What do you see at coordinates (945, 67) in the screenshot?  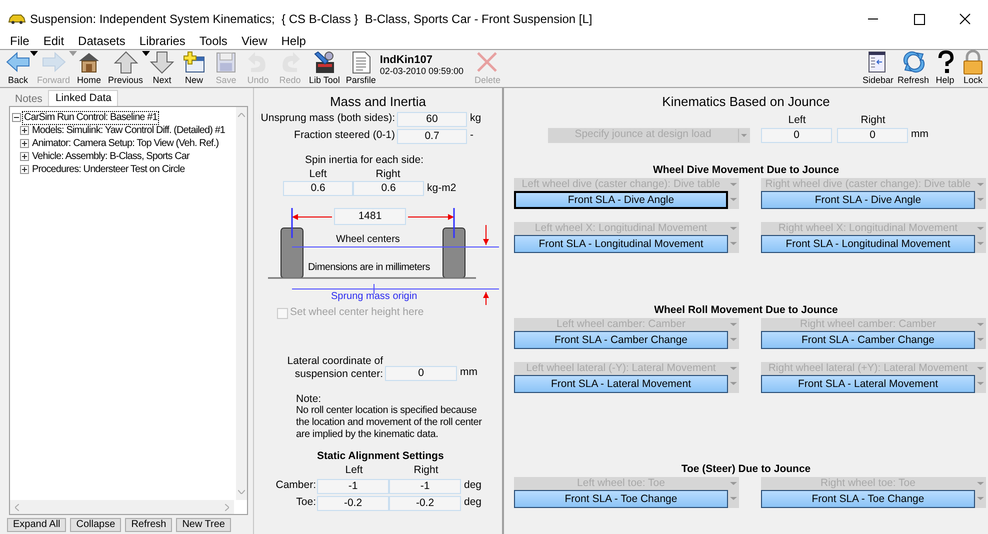 I see `toolbar-button: Help` at bounding box center [945, 67].